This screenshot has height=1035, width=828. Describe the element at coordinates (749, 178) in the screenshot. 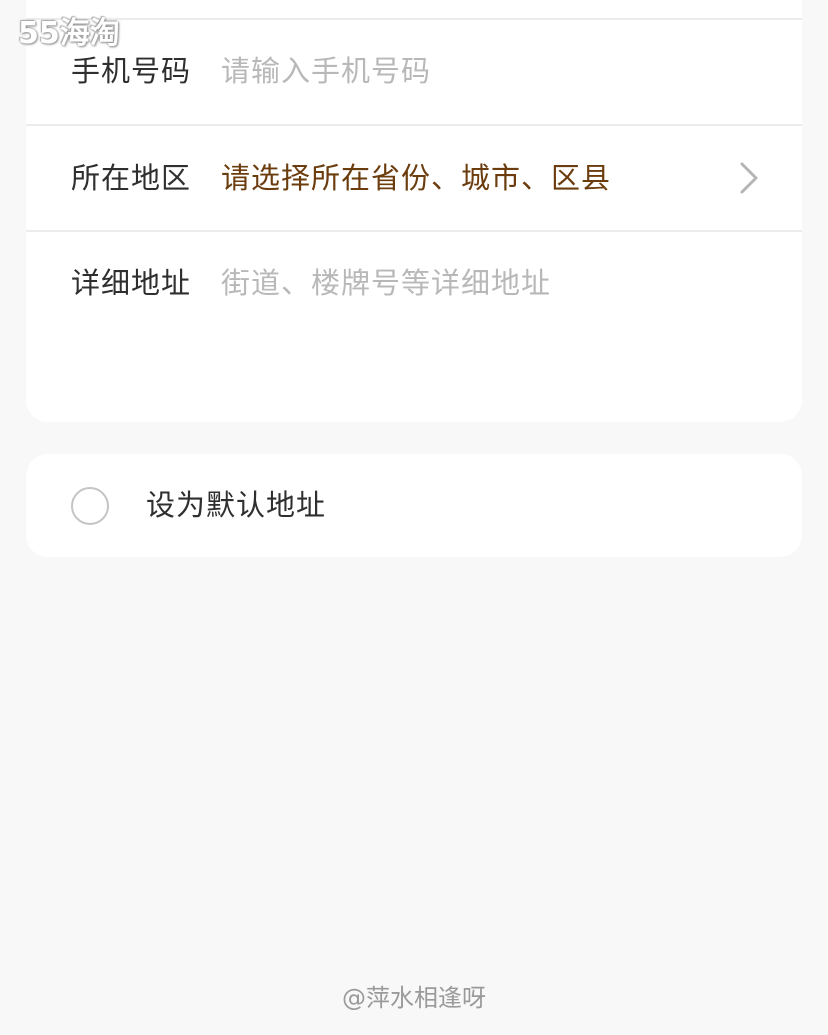

I see `chevron-right-icon` at that location.